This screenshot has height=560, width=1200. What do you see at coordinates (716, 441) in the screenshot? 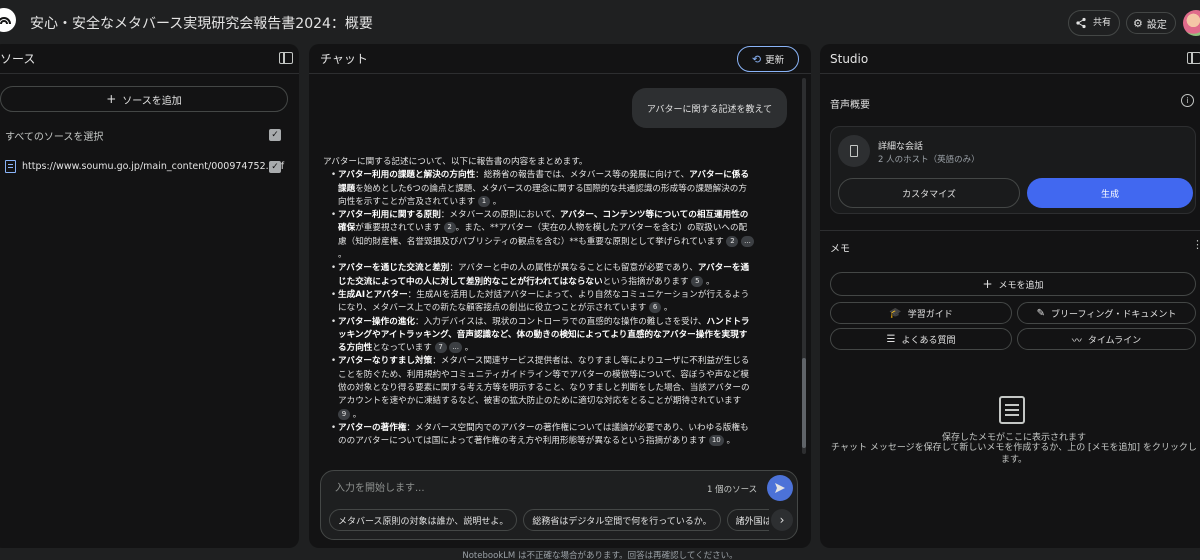
I see `citation-chip: 10` at bounding box center [716, 441].